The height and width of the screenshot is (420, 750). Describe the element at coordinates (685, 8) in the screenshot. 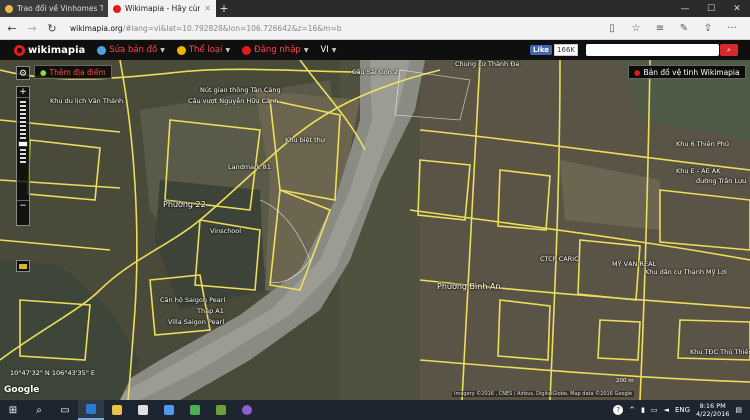

I see `minimize-button: —` at that location.